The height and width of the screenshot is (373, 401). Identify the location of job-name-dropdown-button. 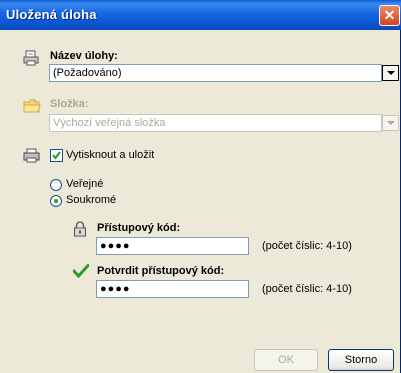
(390, 73).